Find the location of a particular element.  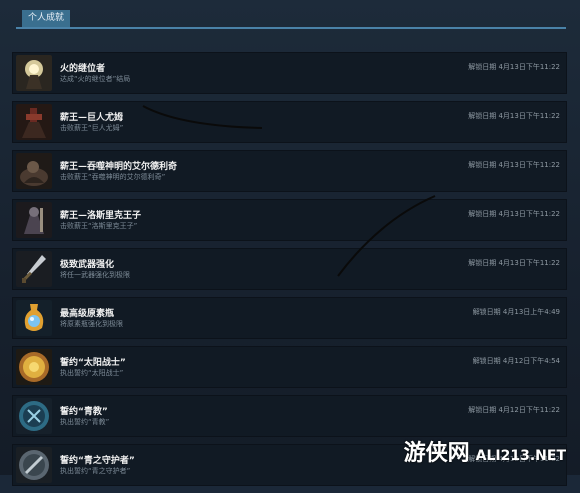

achievement-description: 击败薪王“巨人尤姆” is located at coordinates (92, 128).